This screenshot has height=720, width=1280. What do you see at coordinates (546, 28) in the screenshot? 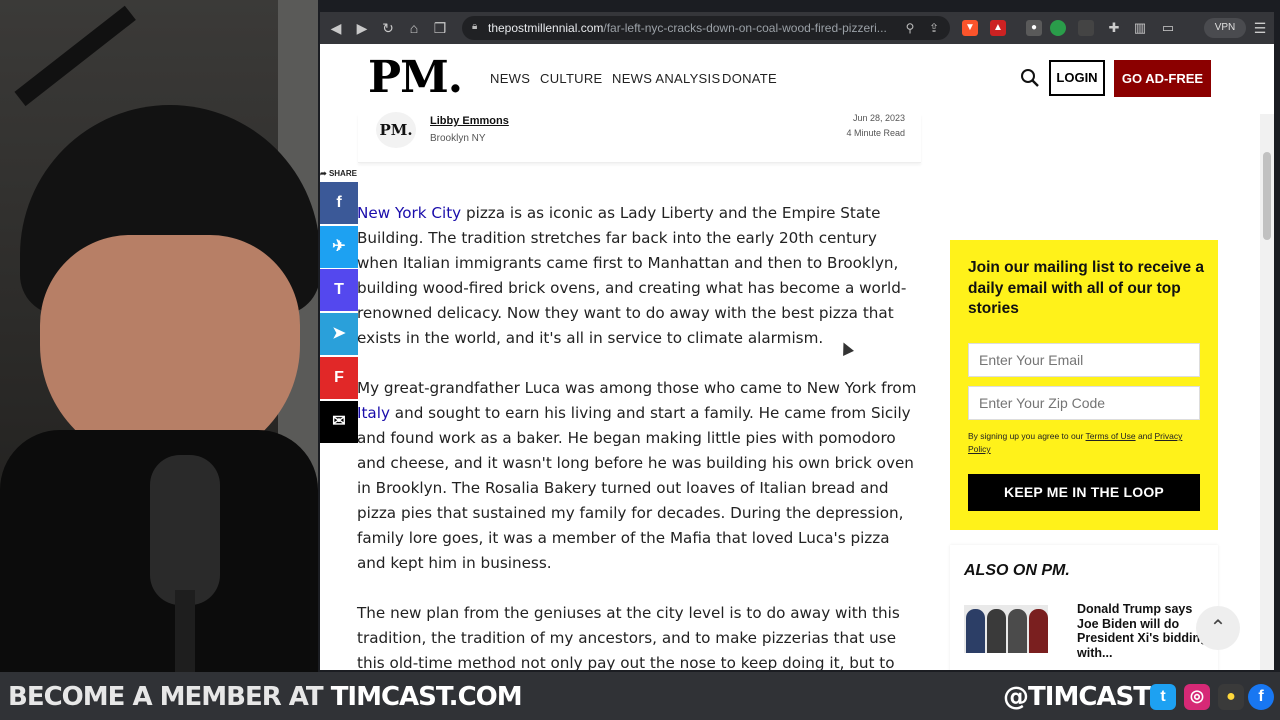
I see `url-domain: thepostmillennial.com` at bounding box center [546, 28].